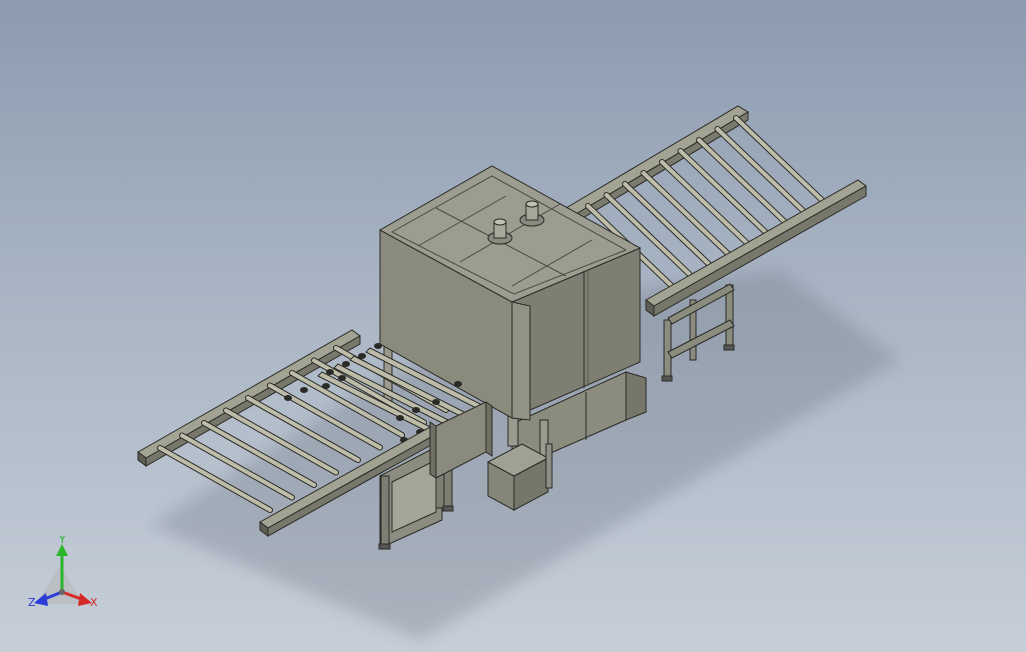 This screenshot has width=1026, height=652. Describe the element at coordinates (65, 577) in the screenshot. I see `orientation-triad: Y X Z` at that location.